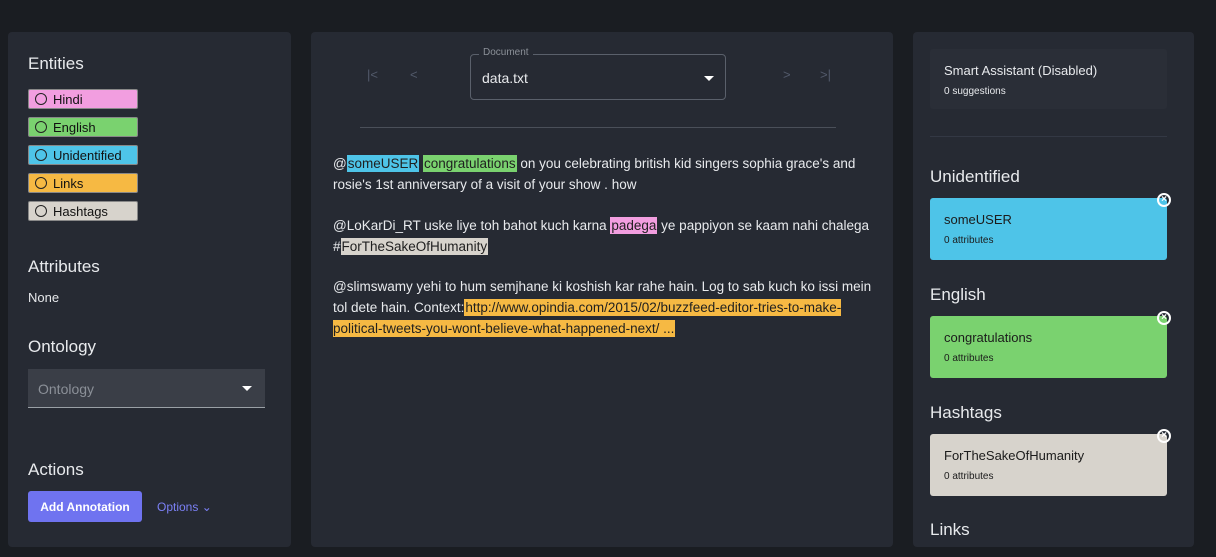  Describe the element at coordinates (975, 91) in the screenshot. I see `smart-assistant-sub: 0 suggestions` at that location.